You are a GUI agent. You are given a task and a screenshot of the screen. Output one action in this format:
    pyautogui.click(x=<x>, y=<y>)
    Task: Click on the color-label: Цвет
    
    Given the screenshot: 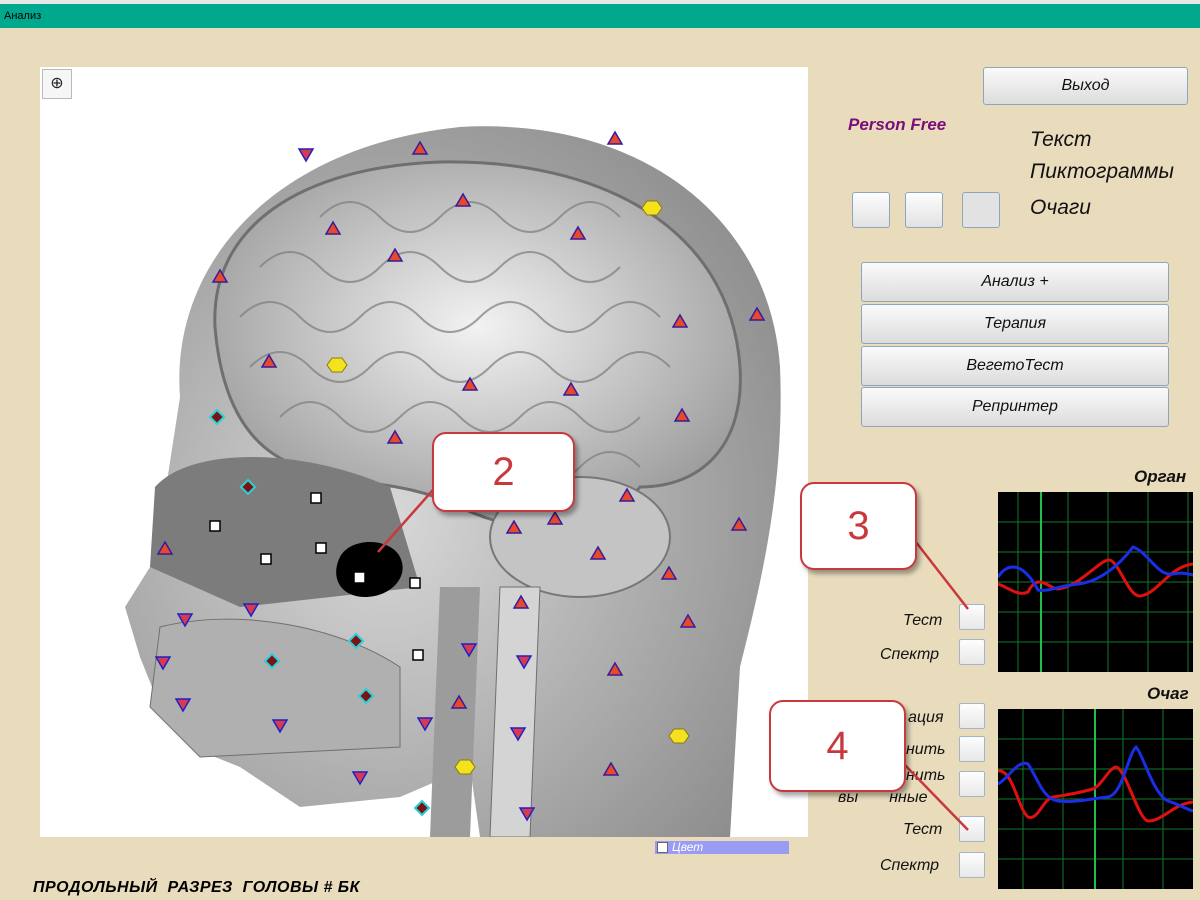 What is the action you would take?
    pyautogui.click(x=688, y=847)
    